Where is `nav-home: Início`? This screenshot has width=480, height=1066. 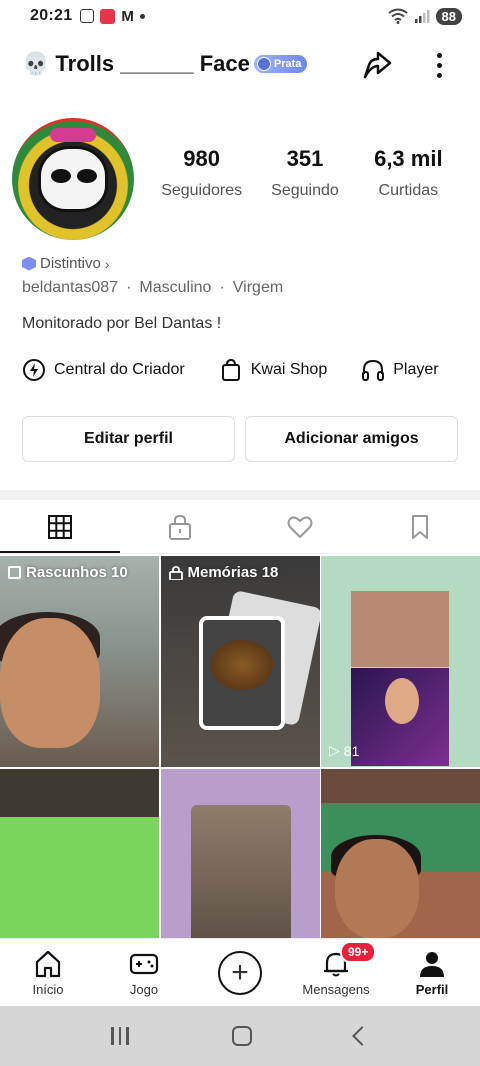
nav-home: Início is located at coordinates (48, 972).